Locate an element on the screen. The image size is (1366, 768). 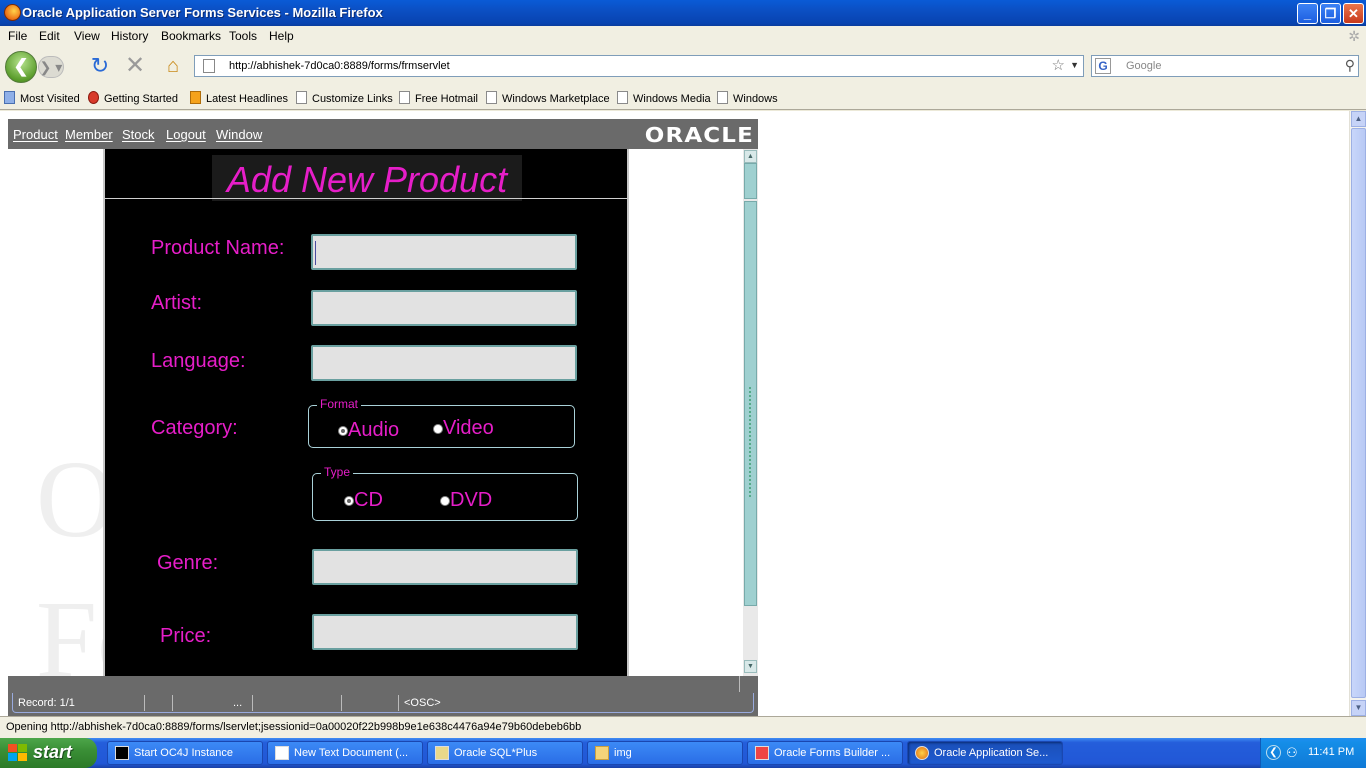
applet-scroll-down-icon: ▼ is located at coordinates (750, 666).